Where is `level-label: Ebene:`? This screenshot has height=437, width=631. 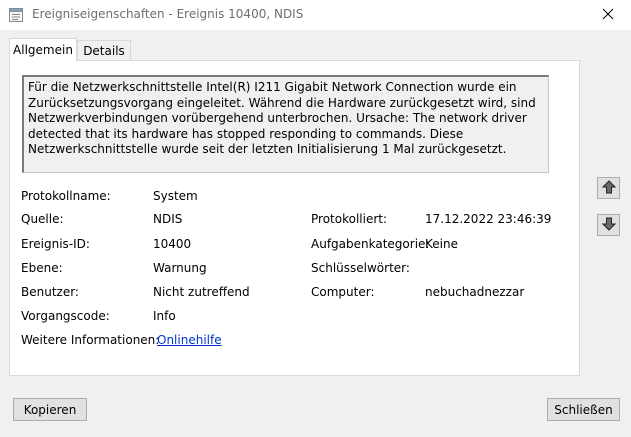
level-label: Ebene: is located at coordinates (42, 268).